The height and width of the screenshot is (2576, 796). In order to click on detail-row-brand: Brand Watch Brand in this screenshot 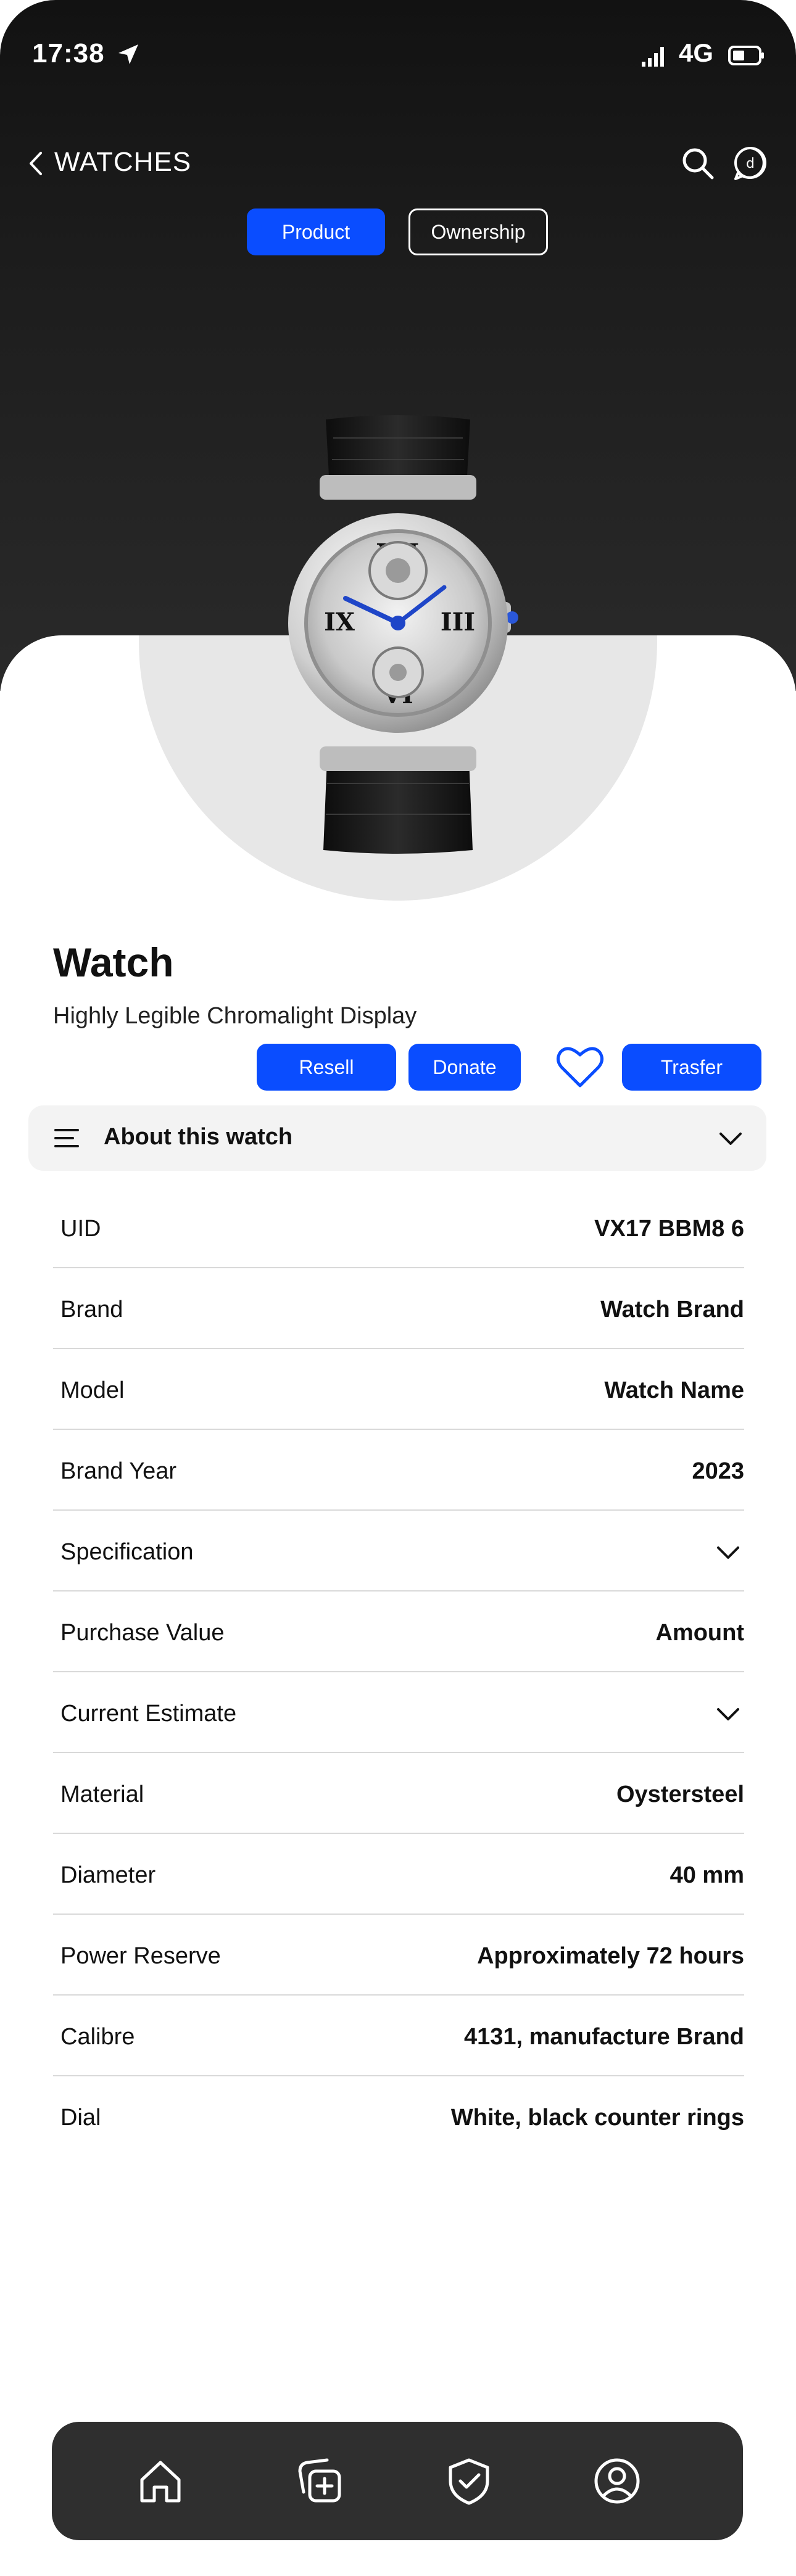, I will do `click(398, 1308)`.